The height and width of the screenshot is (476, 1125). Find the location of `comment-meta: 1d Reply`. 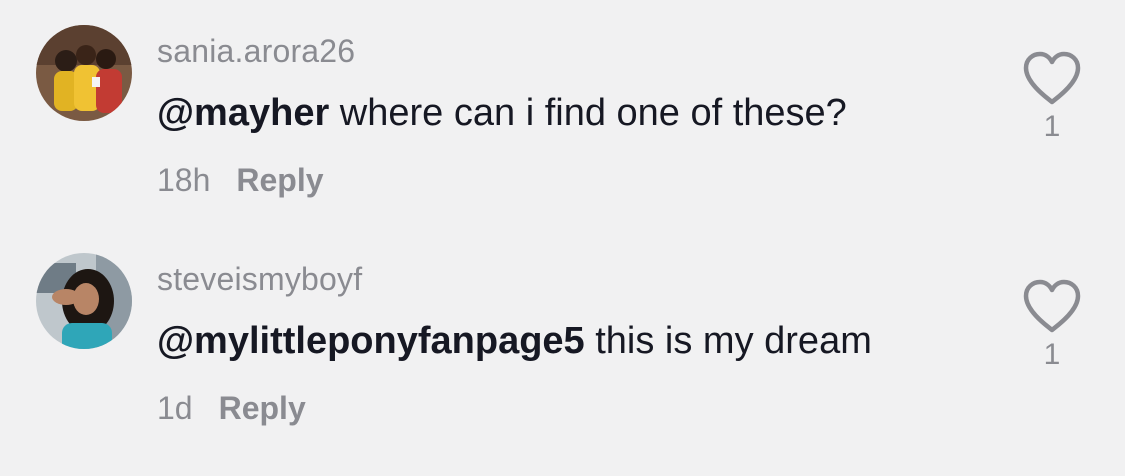

comment-meta: 1d Reply is located at coordinates (231, 408).